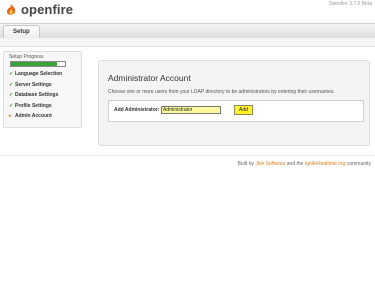 This screenshot has height=300, width=375. I want to click on footer-middle: and the, so click(295, 164).